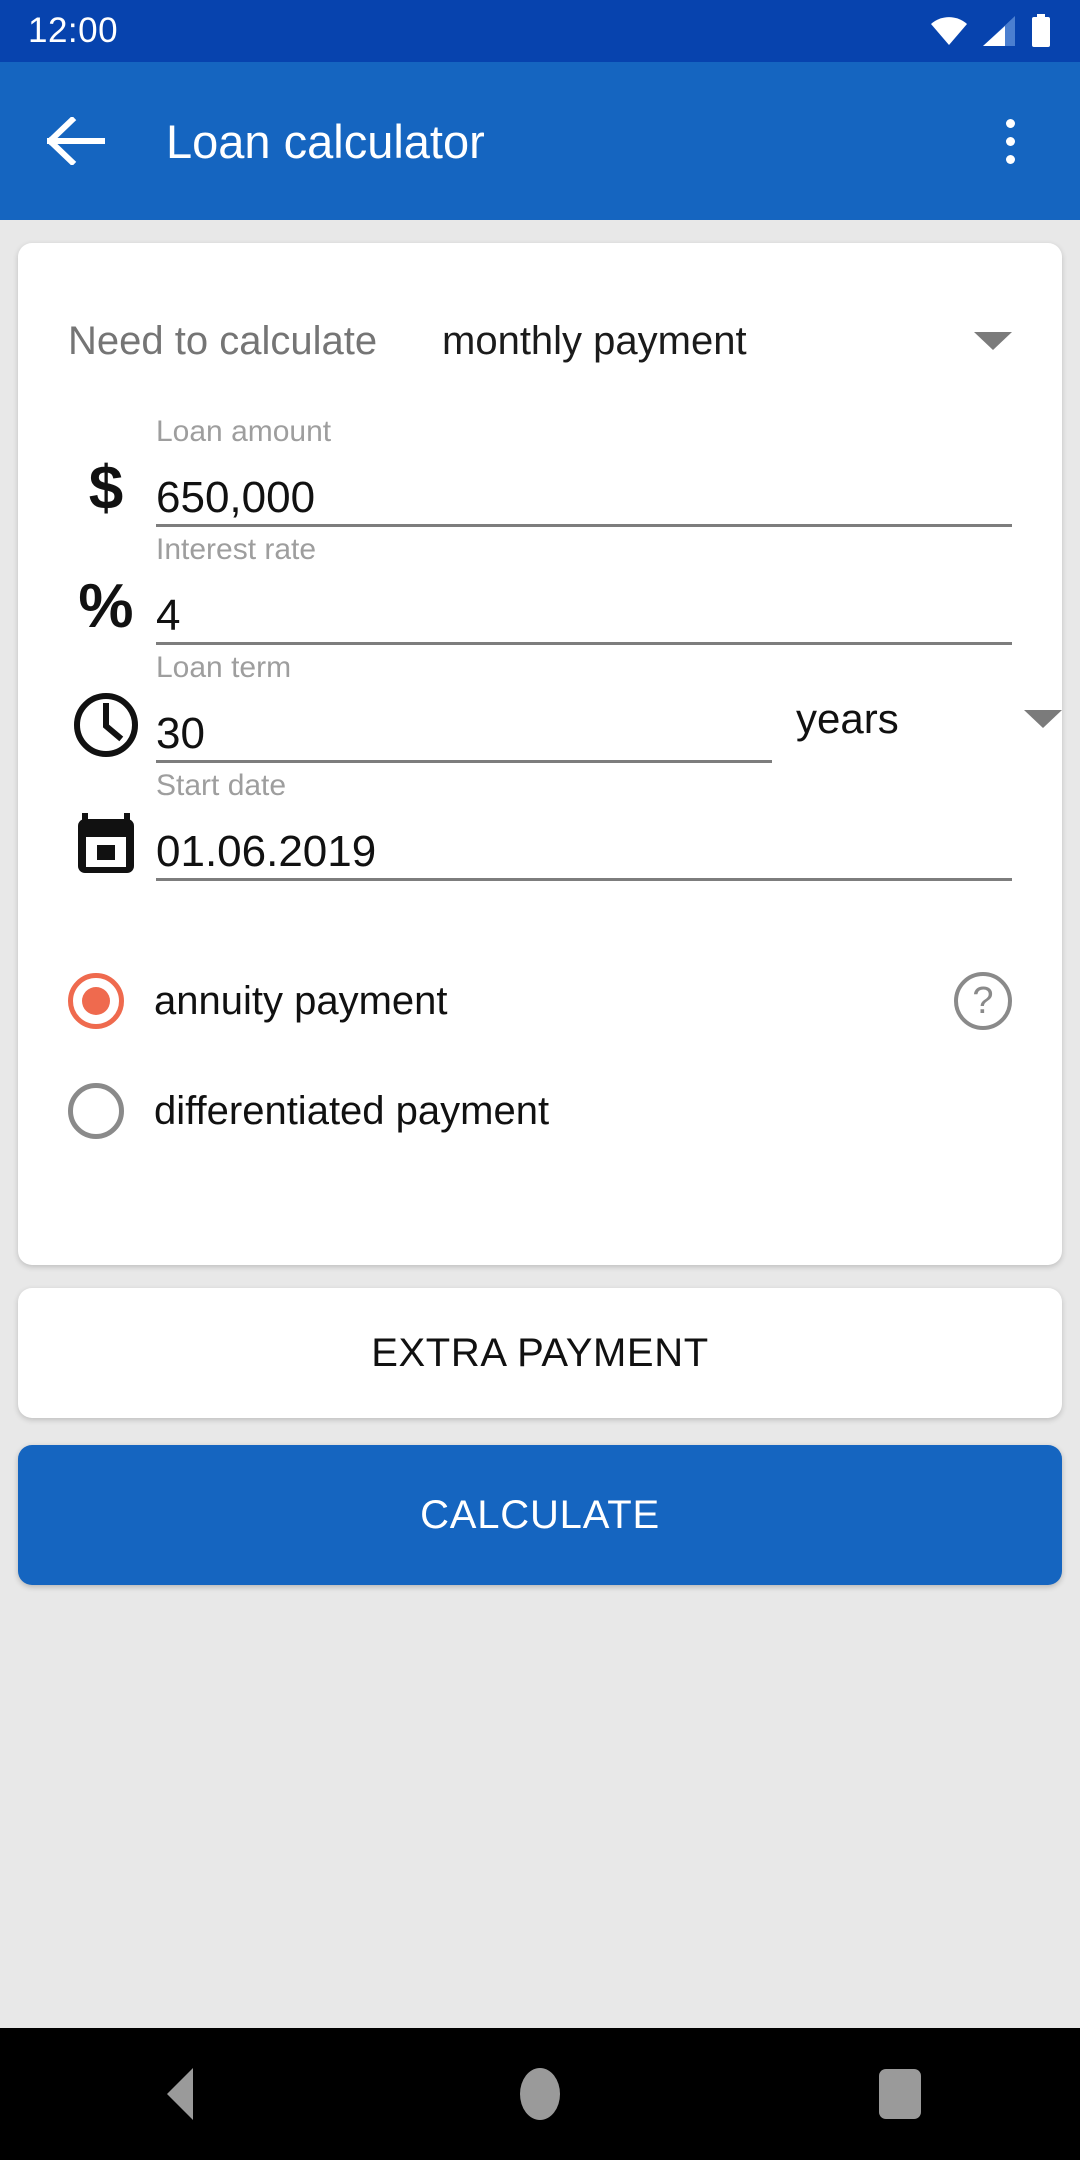 This screenshot has width=1080, height=2160. What do you see at coordinates (223, 340) in the screenshot?
I see `need-to-calculate-label: Need to calculate` at bounding box center [223, 340].